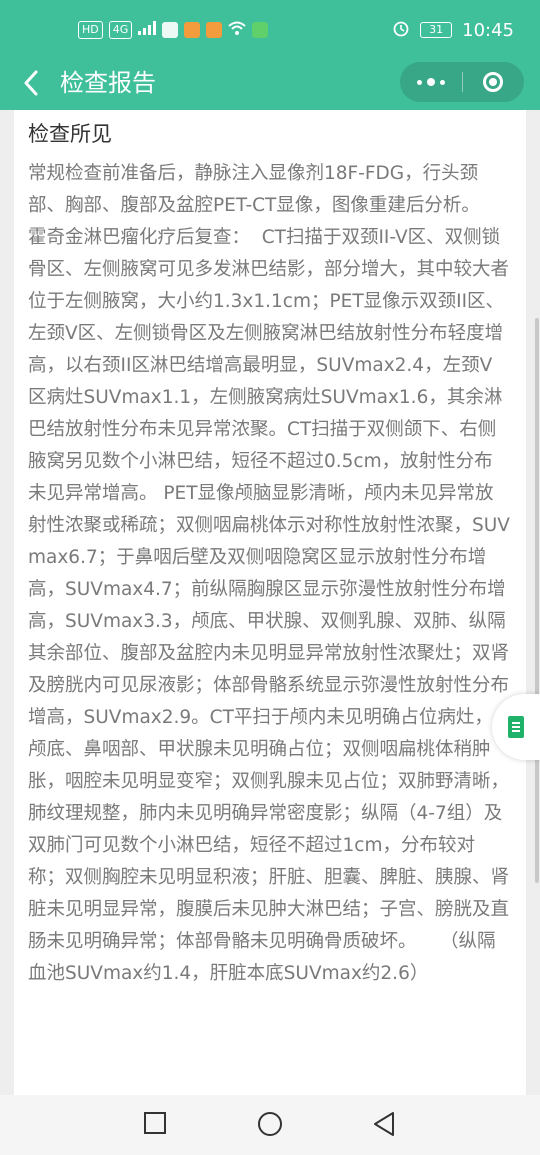 This screenshot has height=1155, width=540. I want to click on app-header: HD 4G 31 10:45 检查报告, so click(270, 55).